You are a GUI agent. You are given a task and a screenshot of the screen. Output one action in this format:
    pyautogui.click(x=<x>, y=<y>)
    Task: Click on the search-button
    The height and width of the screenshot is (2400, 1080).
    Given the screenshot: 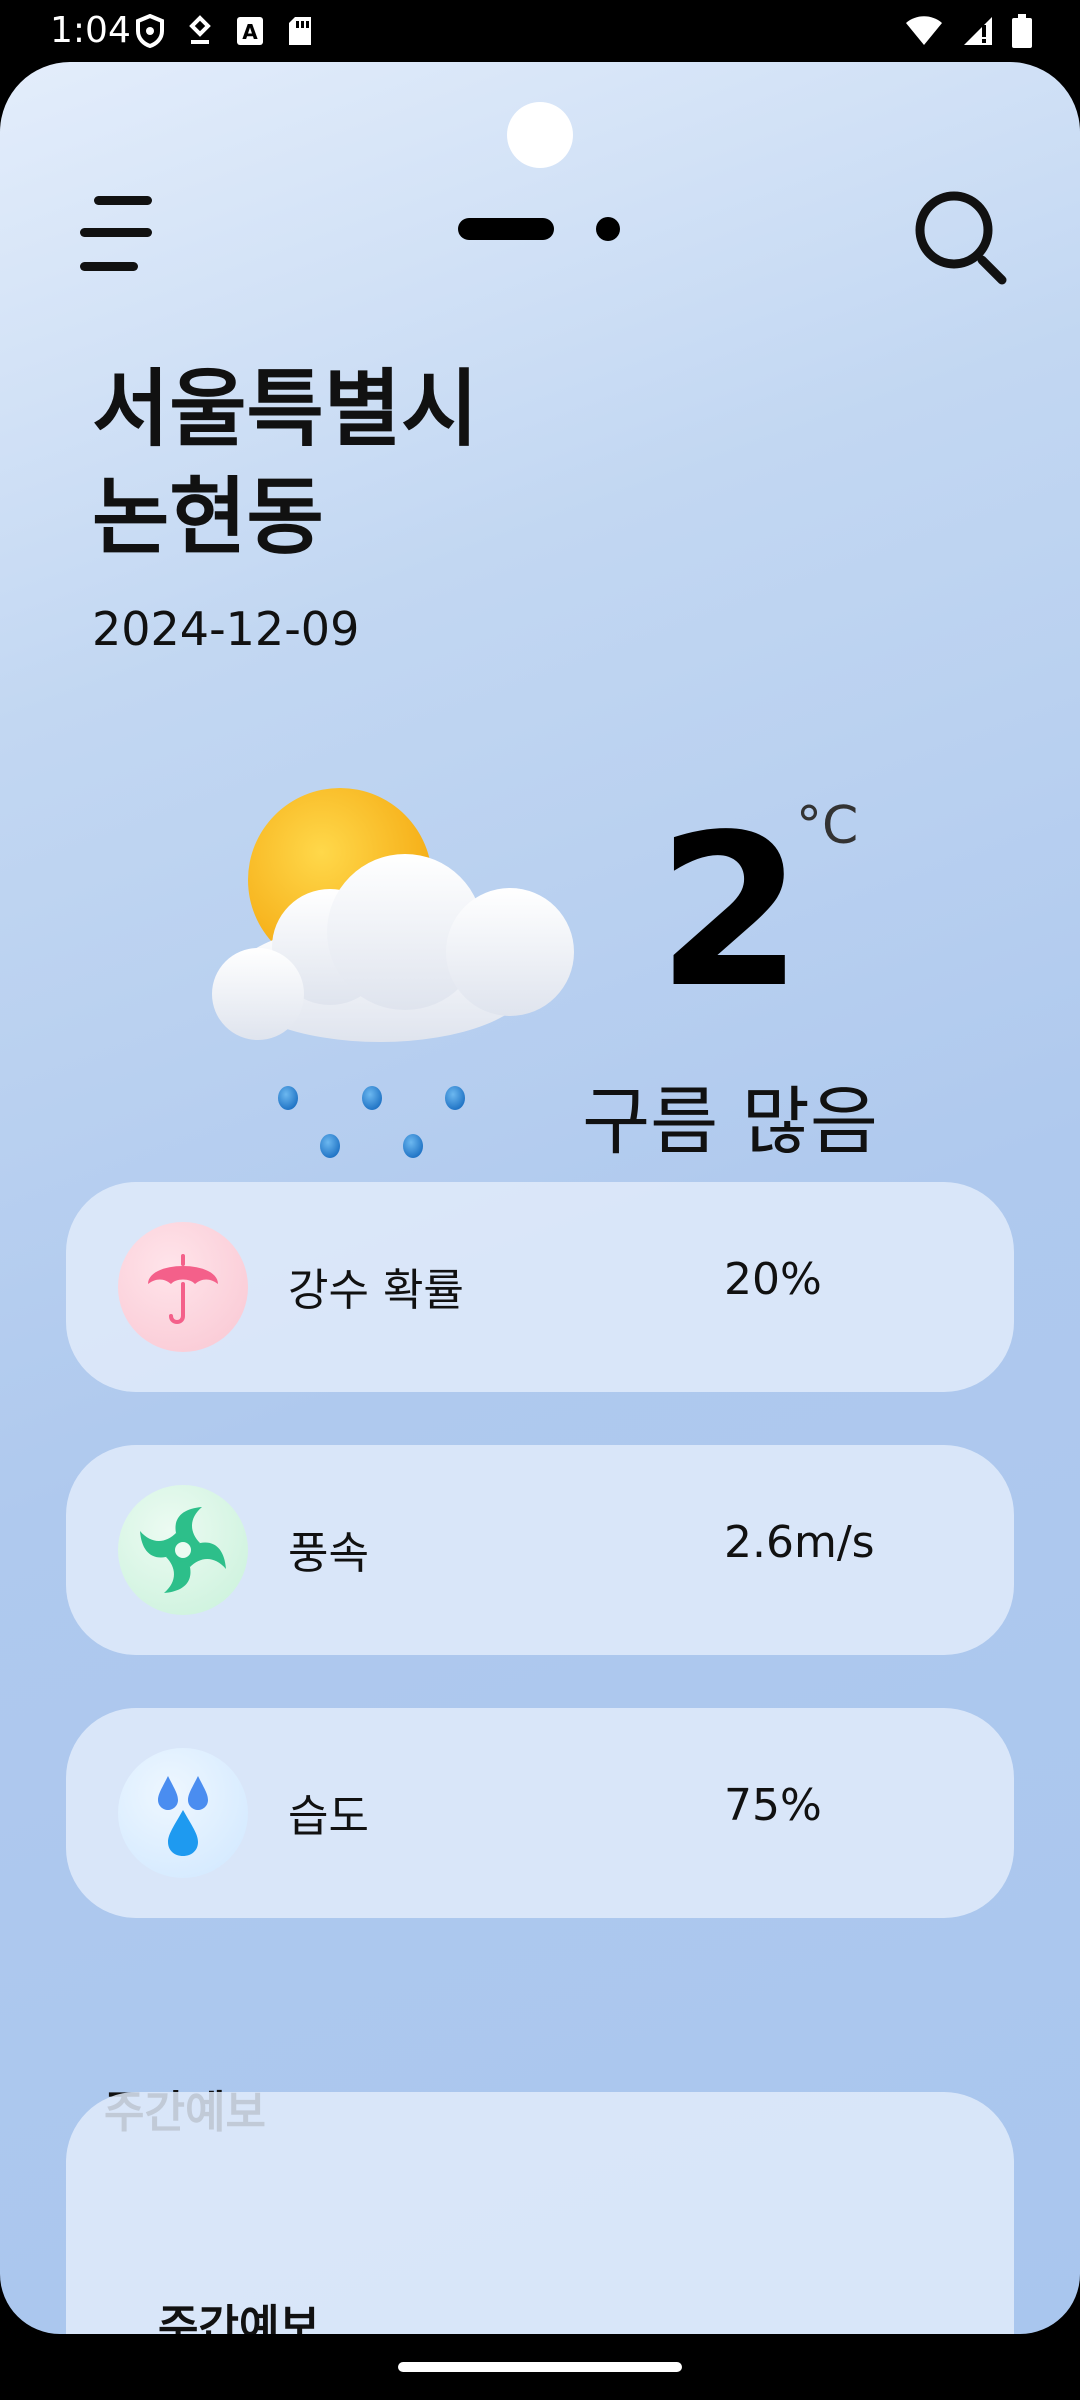 What is the action you would take?
    pyautogui.click(x=960, y=236)
    